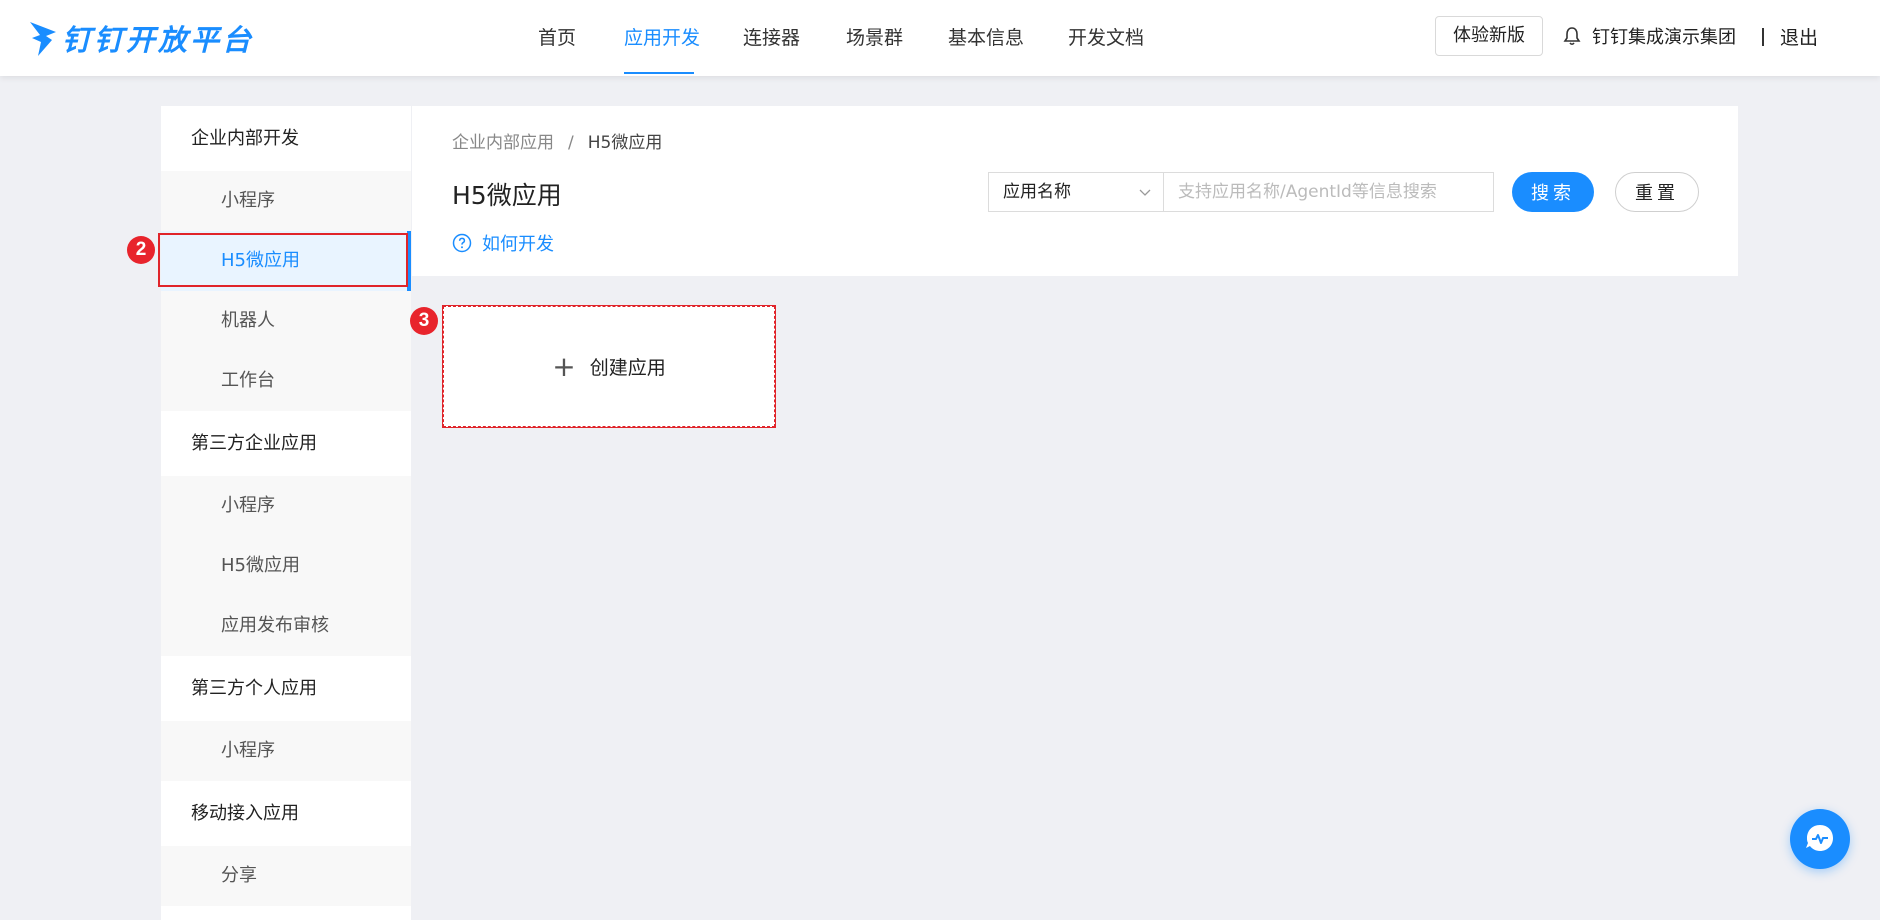 The image size is (1880, 920). Describe the element at coordinates (1106, 38) in the screenshot. I see `topnav-dev-docs: 开发文档` at that location.